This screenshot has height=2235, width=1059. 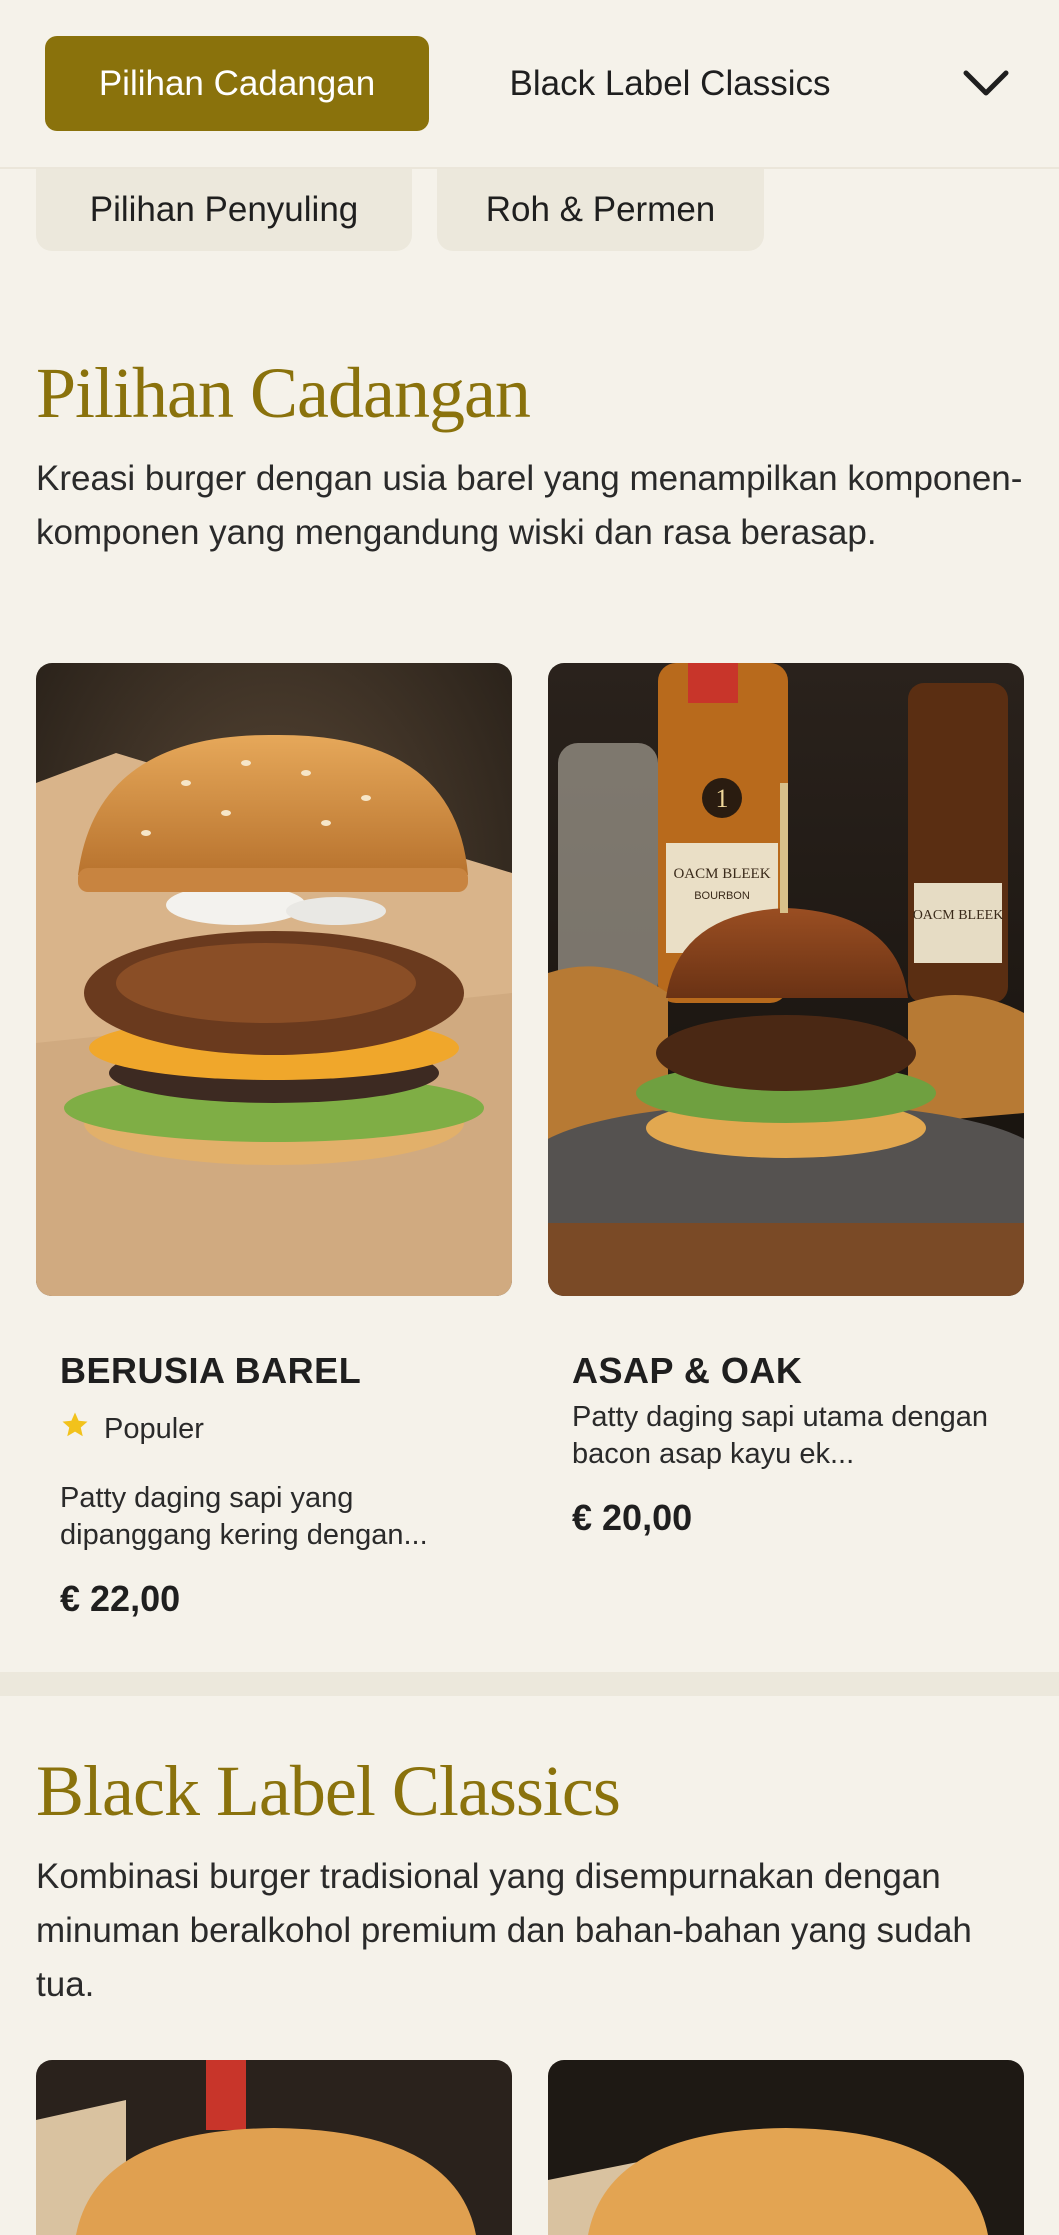 I want to click on tab-pilihan-cadangan: Pilihan Cadangan, so click(x=237, y=83).